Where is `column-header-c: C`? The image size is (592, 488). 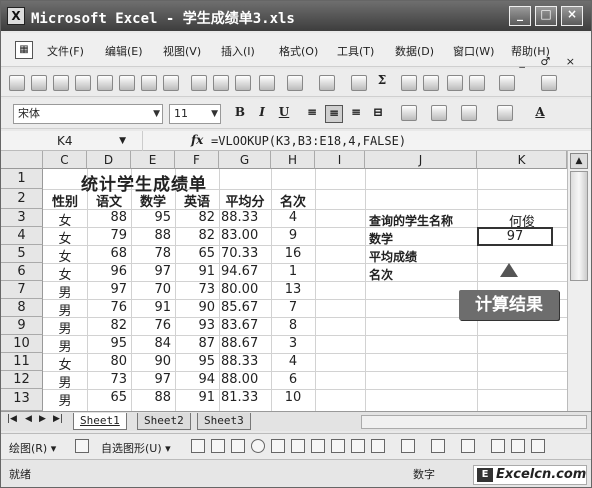
column-header-c: C is located at coordinates (65, 160).